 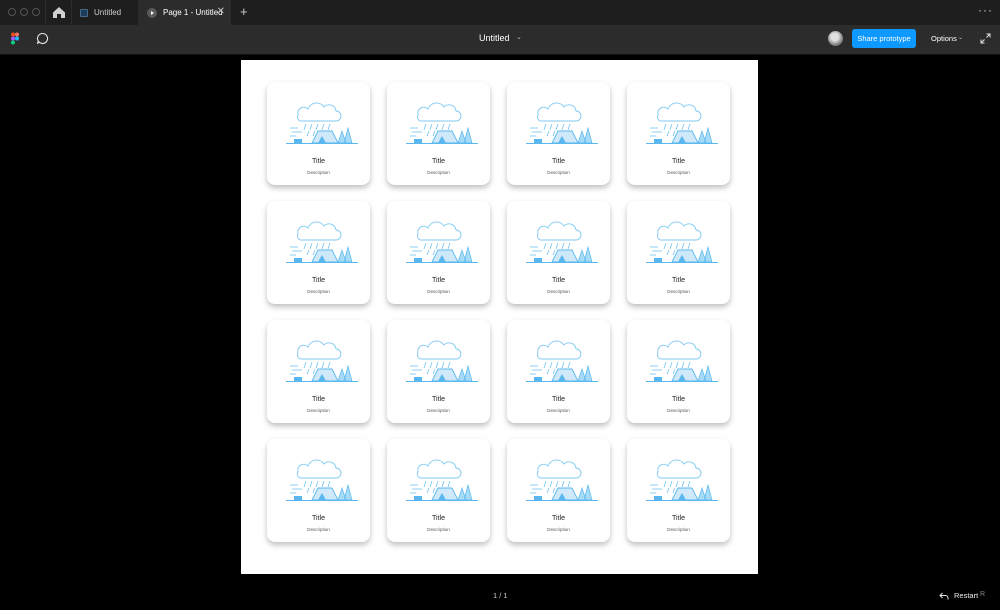 I want to click on tab-label: Untitled, so click(x=108, y=12).